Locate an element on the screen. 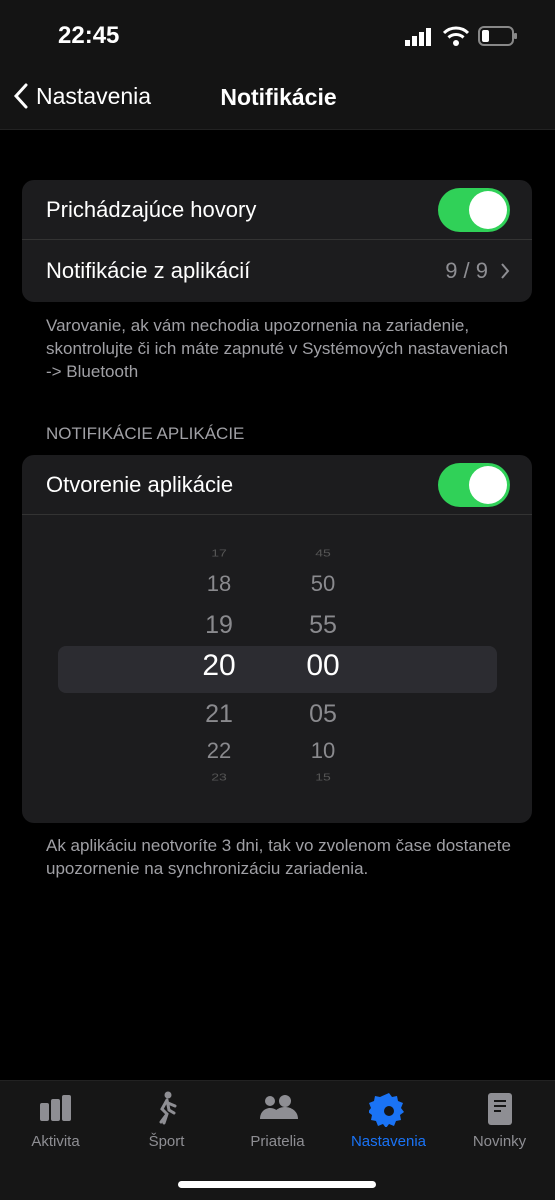 Image resolution: width=555 pixels, height=1200 pixels. section-header: NOTIFIKÁCIE APLIKÁCIE is located at coordinates (145, 433).